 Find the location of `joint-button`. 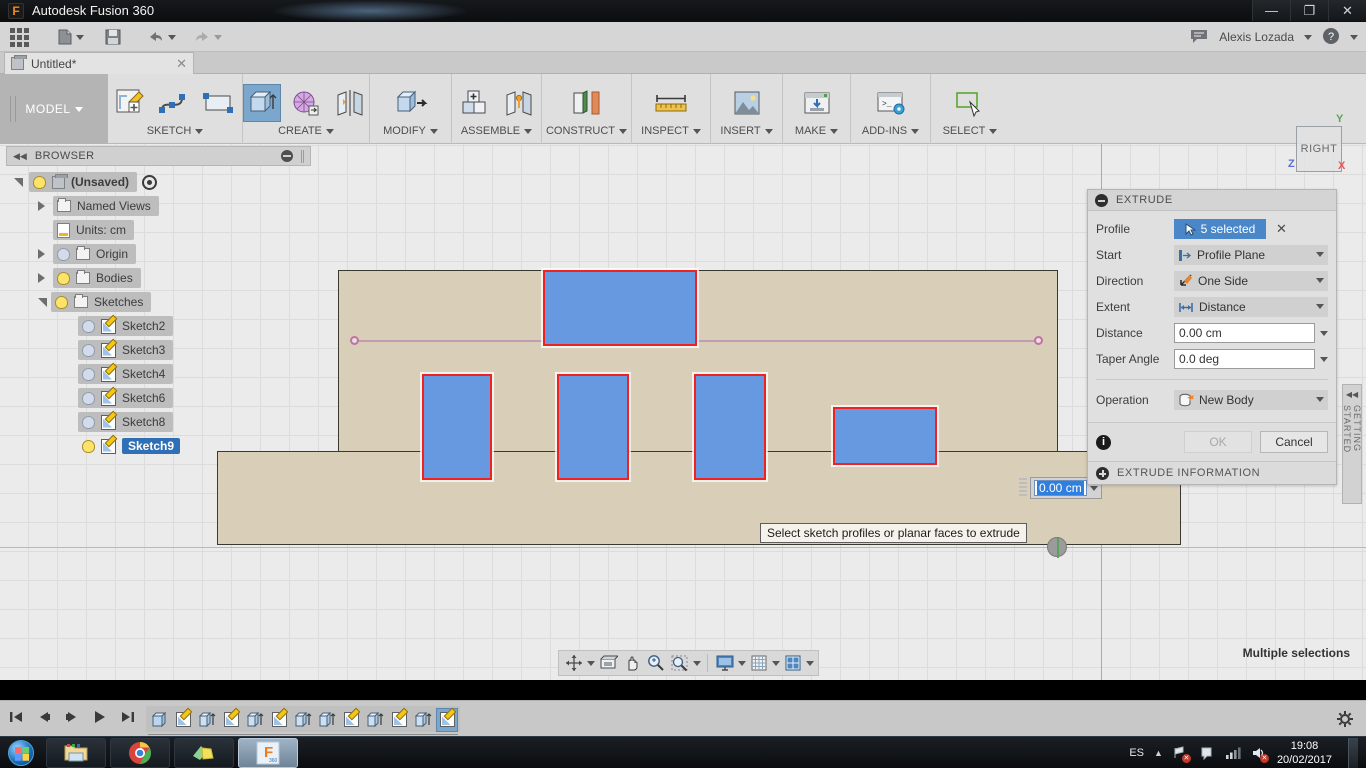

joint-button is located at coordinates (519, 103).